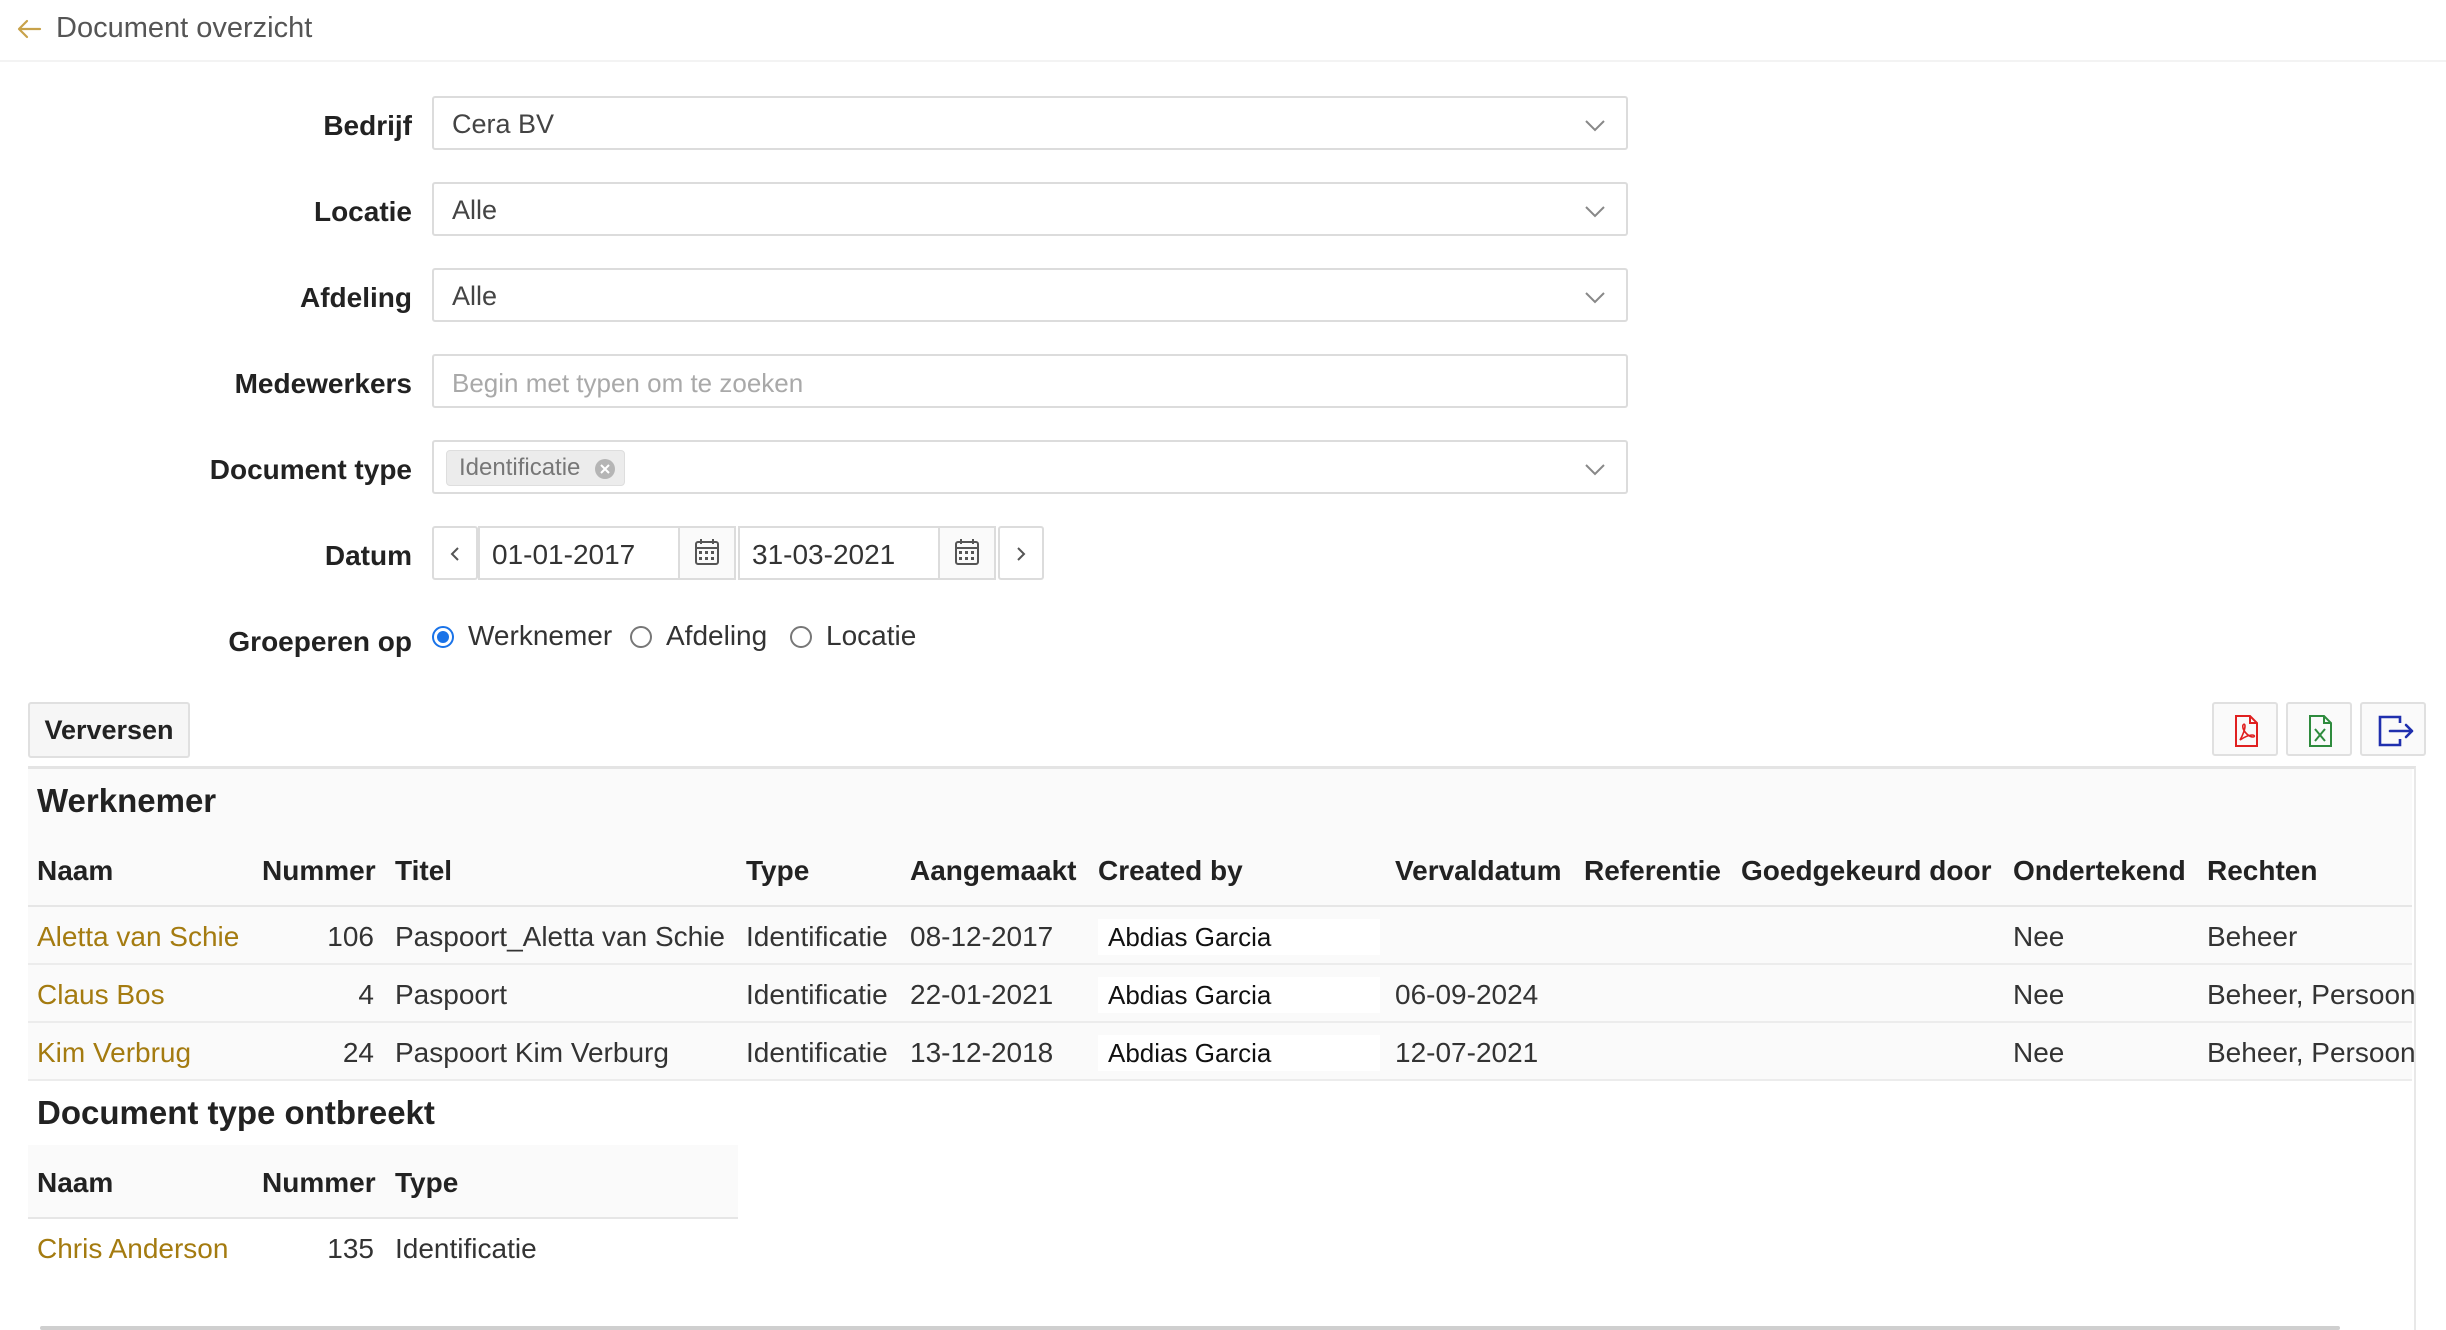 Image resolution: width=2446 pixels, height=1330 pixels. I want to click on cell-nummer: 106, so click(350, 936).